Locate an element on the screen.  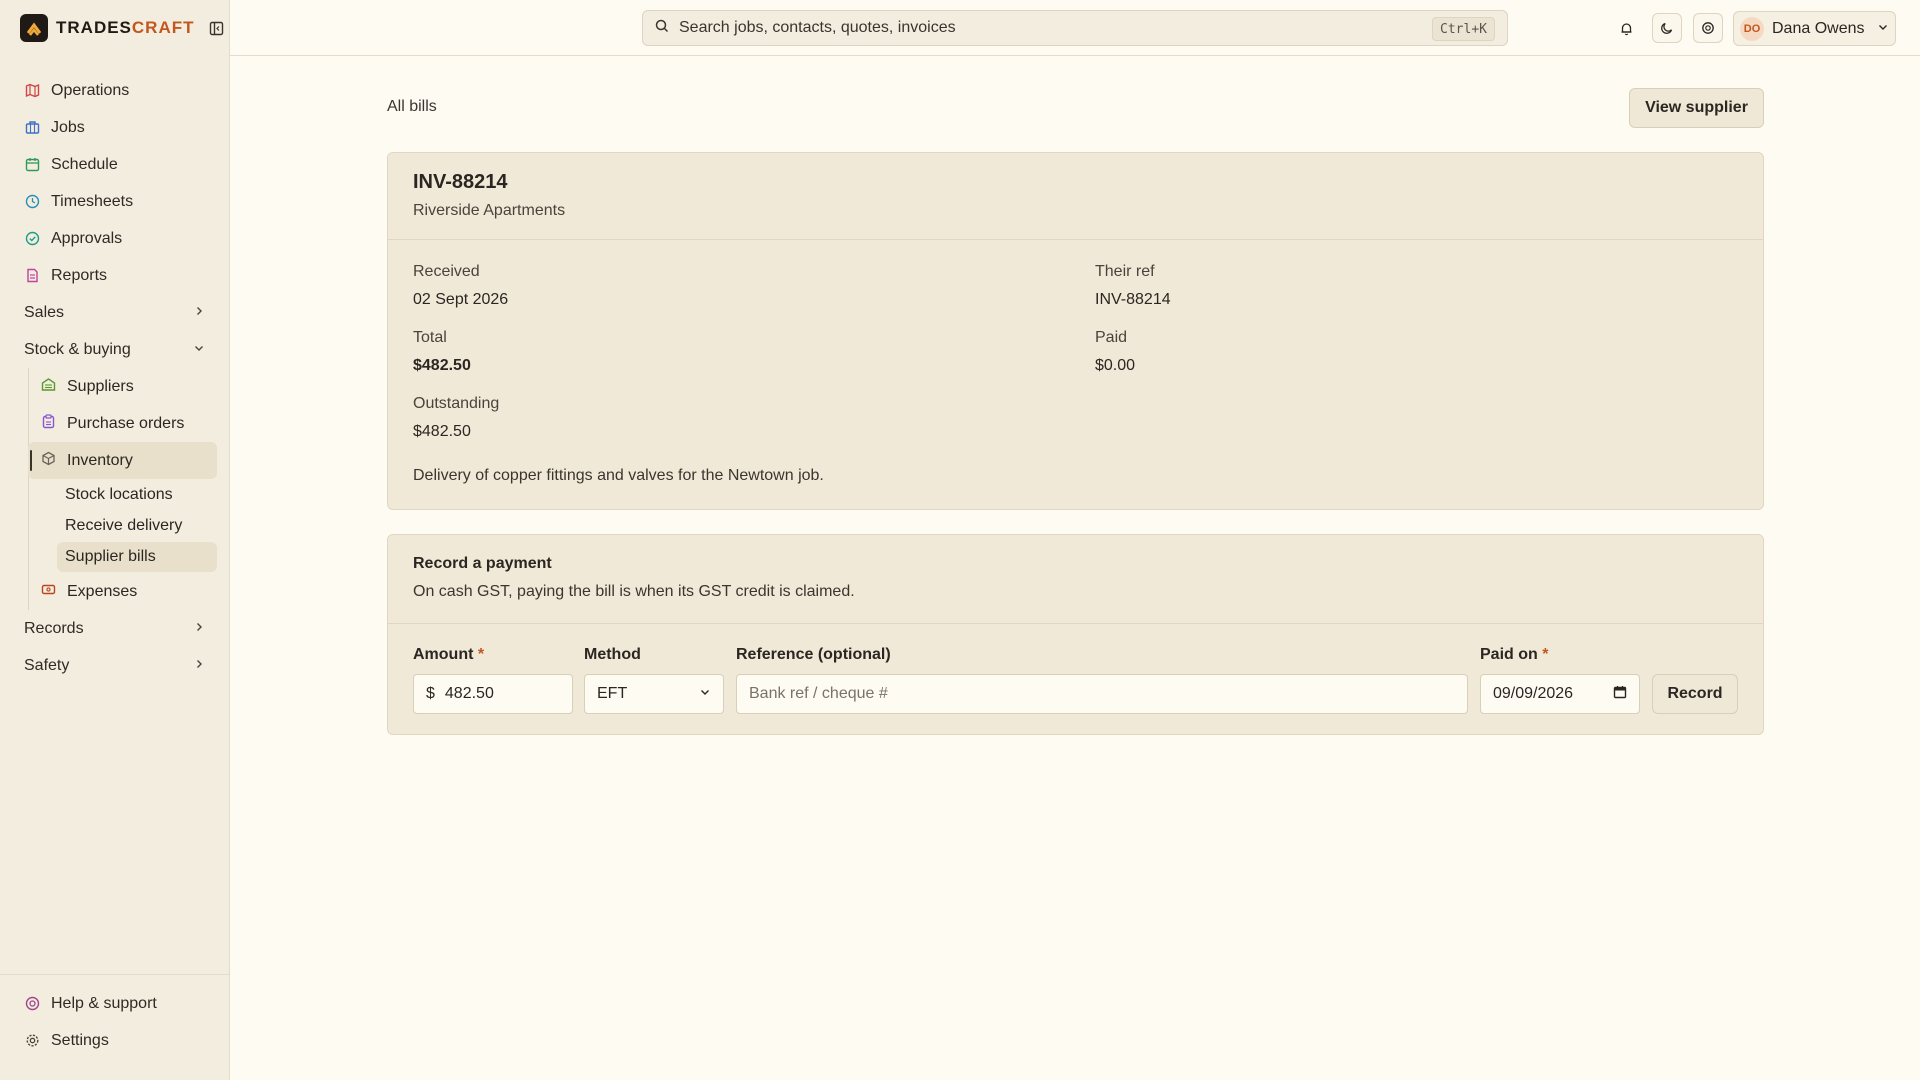
search-icon is located at coordinates (662, 28).